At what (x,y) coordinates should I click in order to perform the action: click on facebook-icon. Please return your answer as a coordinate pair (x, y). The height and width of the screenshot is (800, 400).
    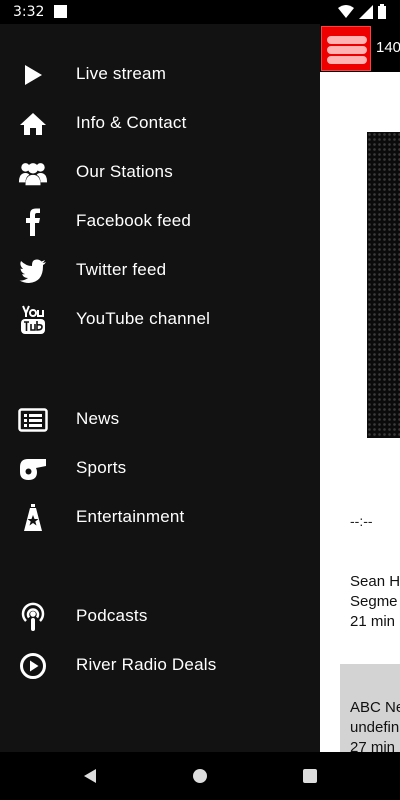
    Looking at the image, I should click on (33, 222).